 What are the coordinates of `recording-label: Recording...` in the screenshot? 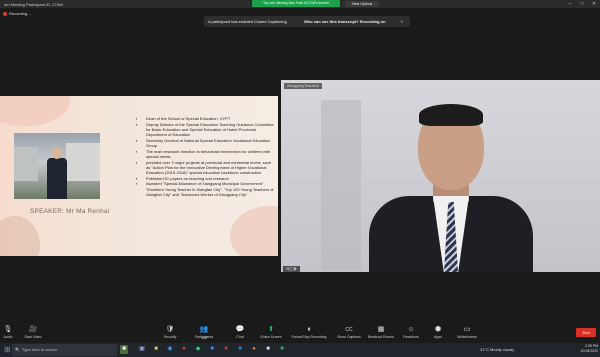 It's located at (20, 13).